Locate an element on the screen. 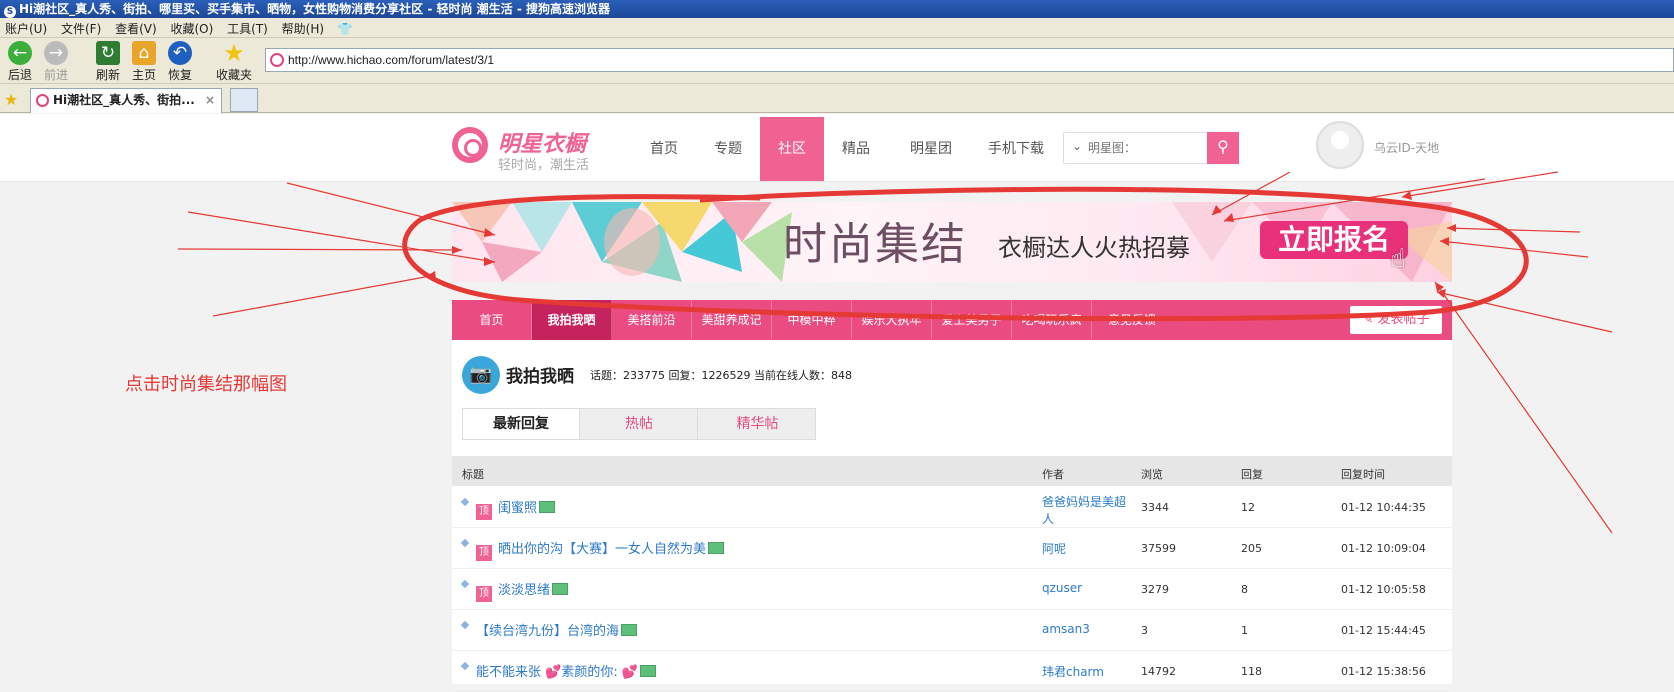  pinned-badge: 顶 is located at coordinates (484, 594).